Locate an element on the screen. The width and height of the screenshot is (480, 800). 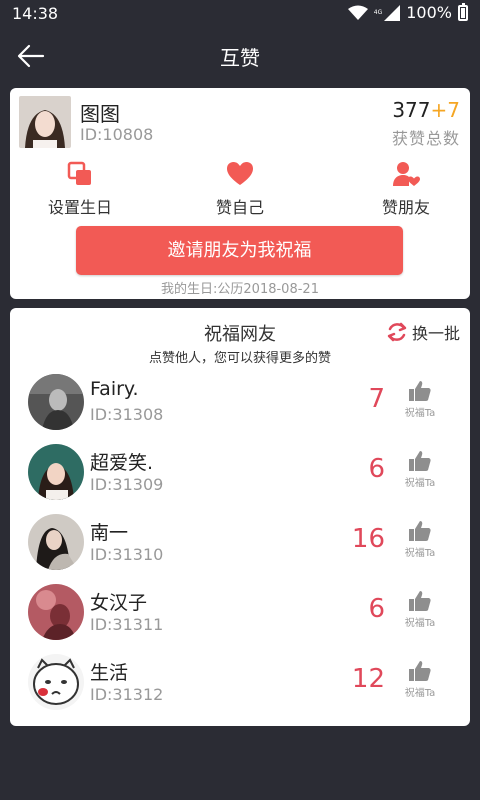
friend-row: 女汉子 ID:31311 6 祝福Ta is located at coordinates (240, 612).